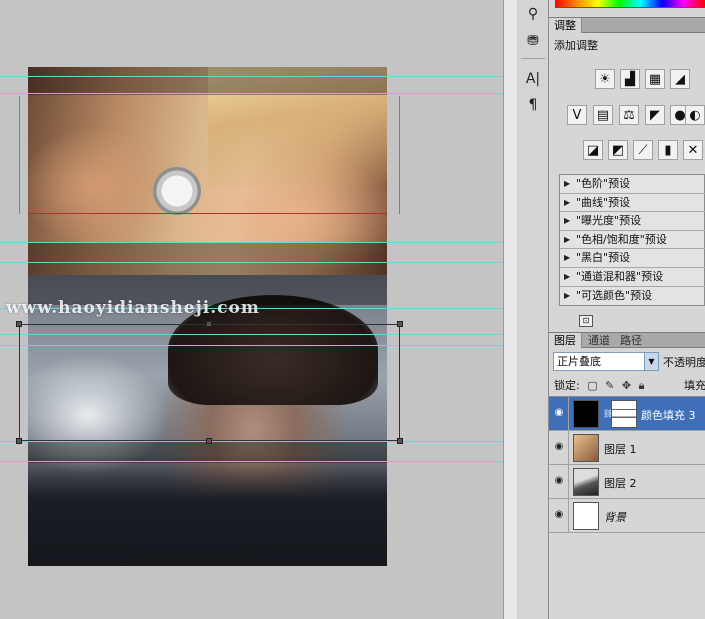  I want to click on threshold-icon: ⟋, so click(643, 150).